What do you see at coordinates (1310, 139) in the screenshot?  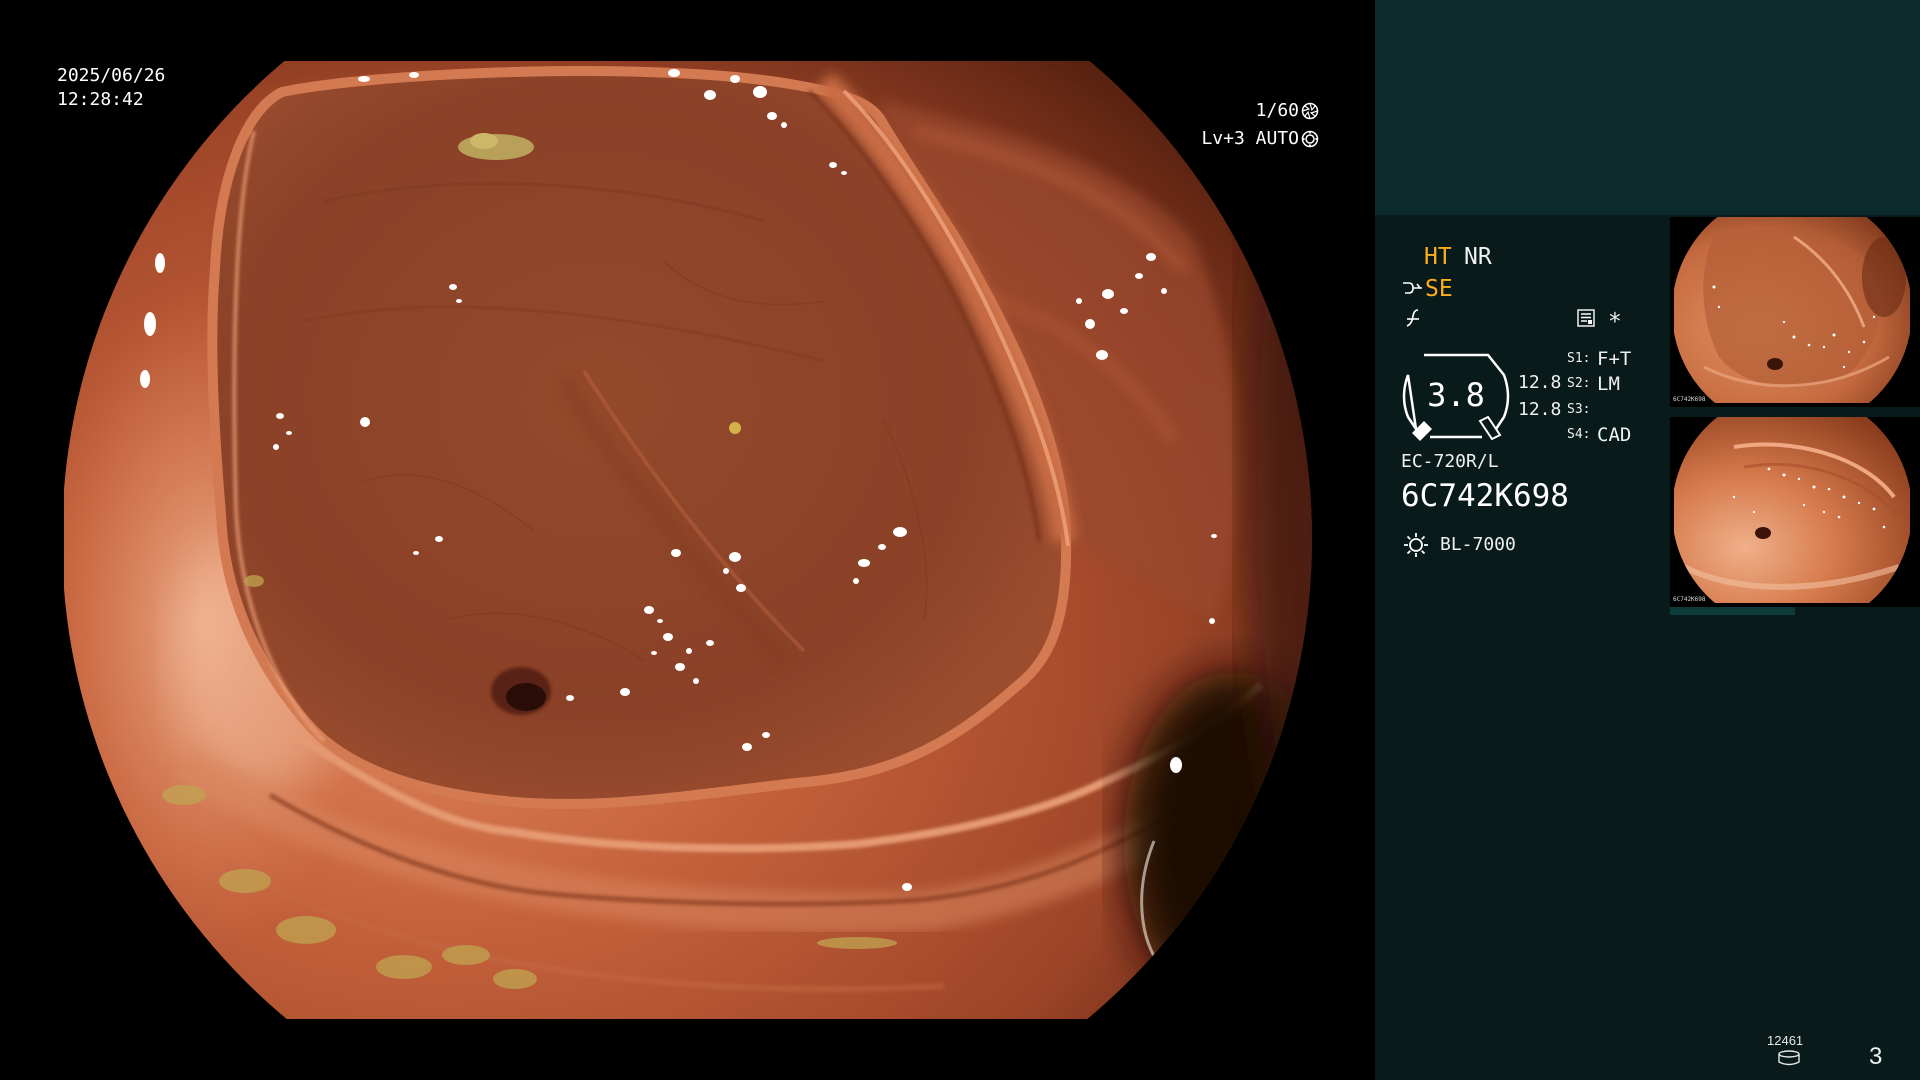 I see `iris-icon` at bounding box center [1310, 139].